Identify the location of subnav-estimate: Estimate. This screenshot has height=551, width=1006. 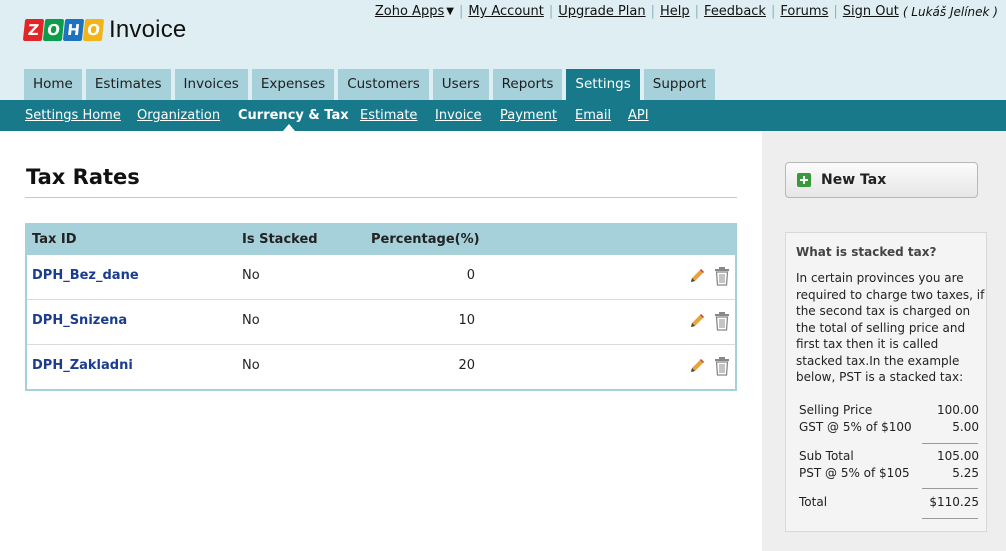
(388, 115).